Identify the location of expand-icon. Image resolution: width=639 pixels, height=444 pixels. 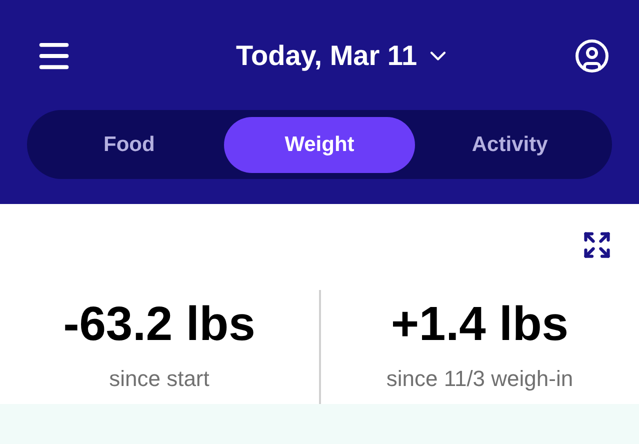
(597, 245).